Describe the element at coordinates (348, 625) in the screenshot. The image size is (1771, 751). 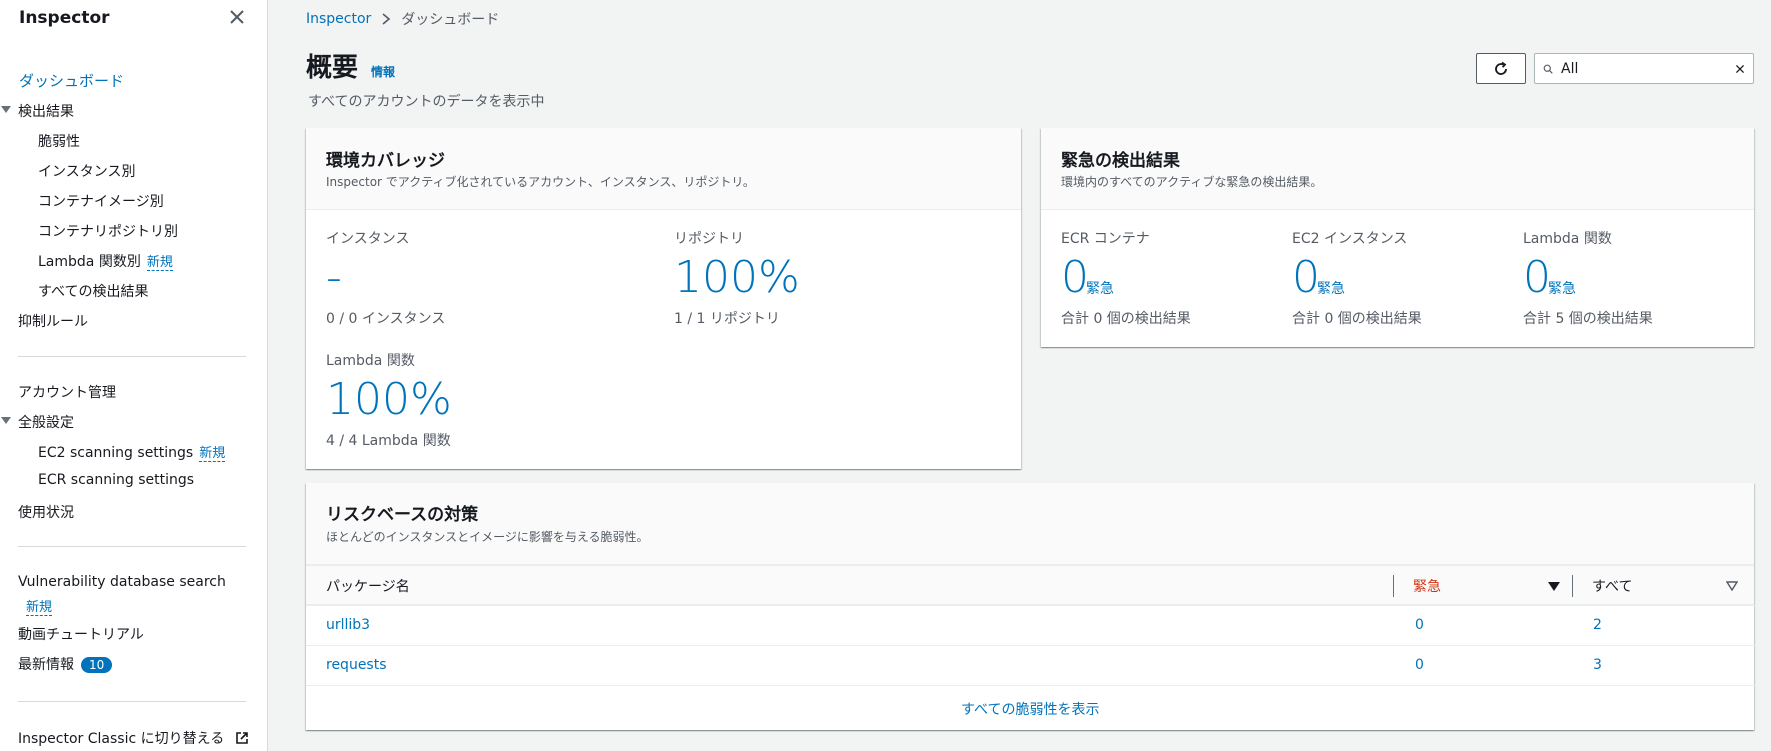
I see `package-link: urllib3` at that location.